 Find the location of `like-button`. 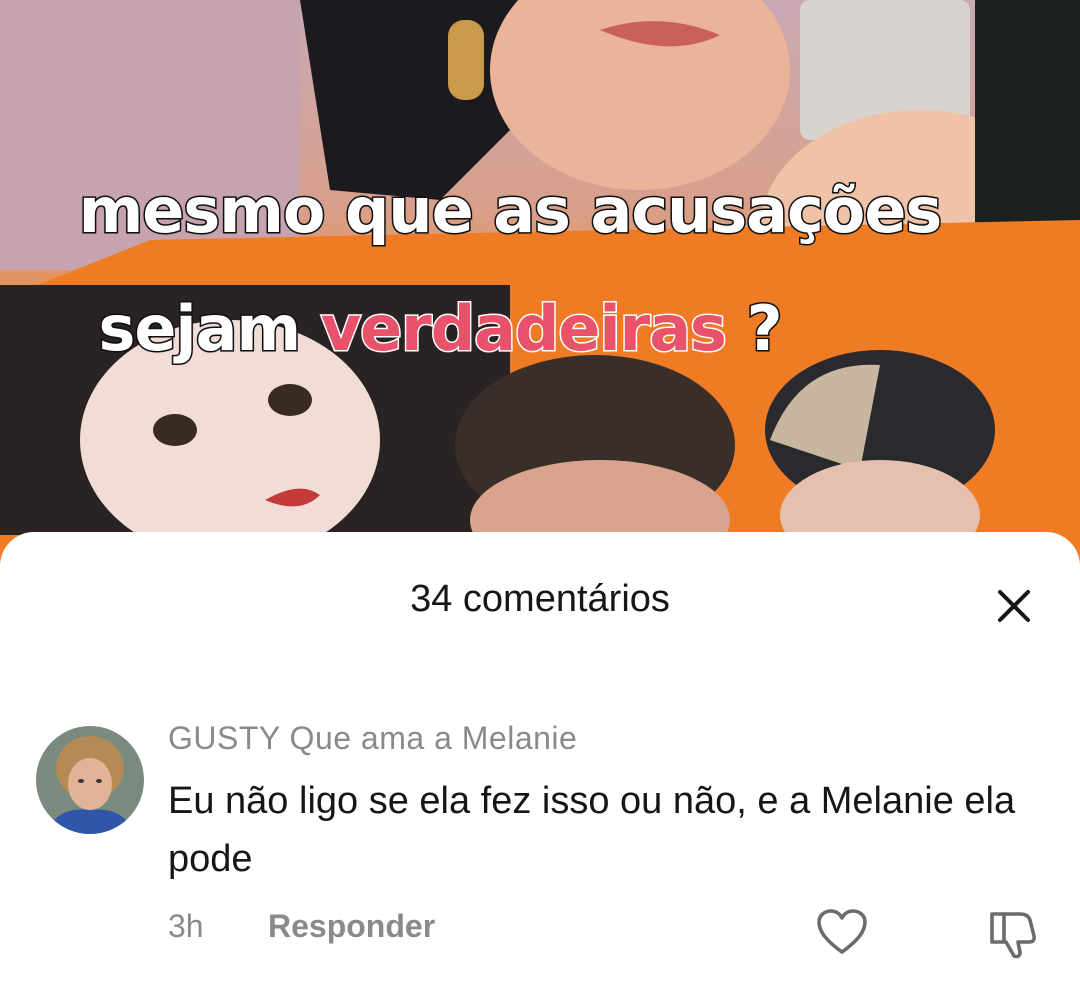

like-button is located at coordinates (842, 932).